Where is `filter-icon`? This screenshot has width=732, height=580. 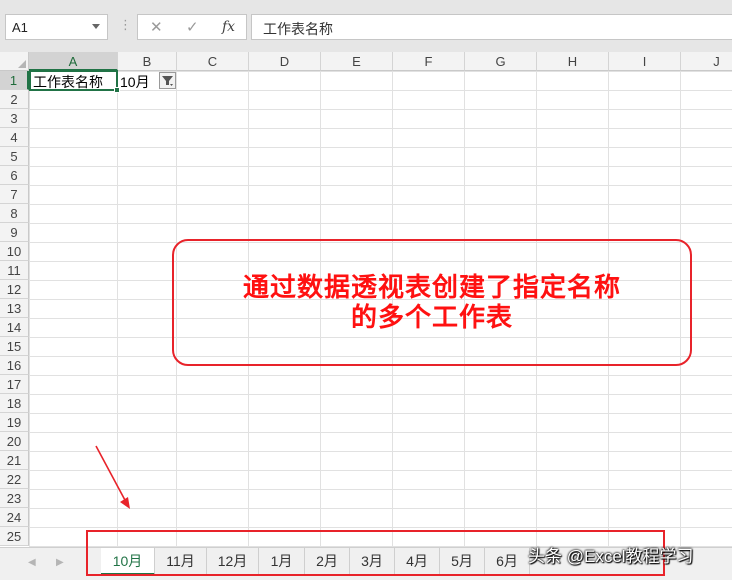 filter-icon is located at coordinates (167, 81).